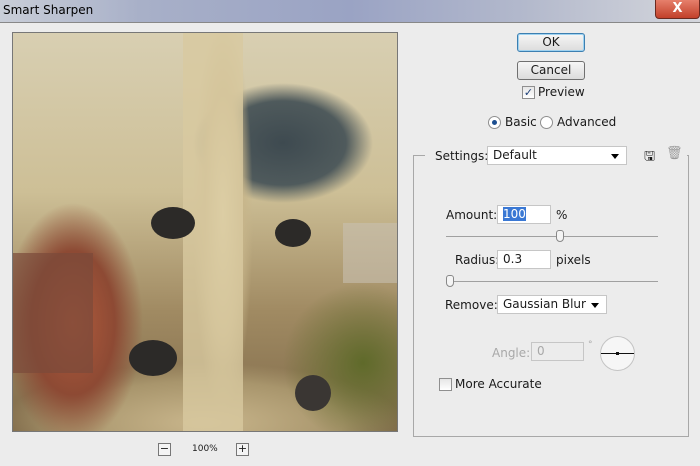  What do you see at coordinates (557, 155) in the screenshot?
I see `settings-dropdown: Default` at bounding box center [557, 155].